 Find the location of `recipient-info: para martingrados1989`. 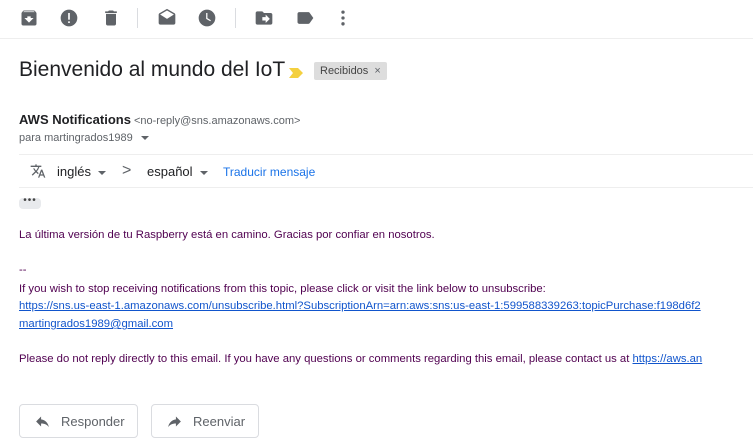

recipient-info: para martingrados1989 is located at coordinates (84, 138).